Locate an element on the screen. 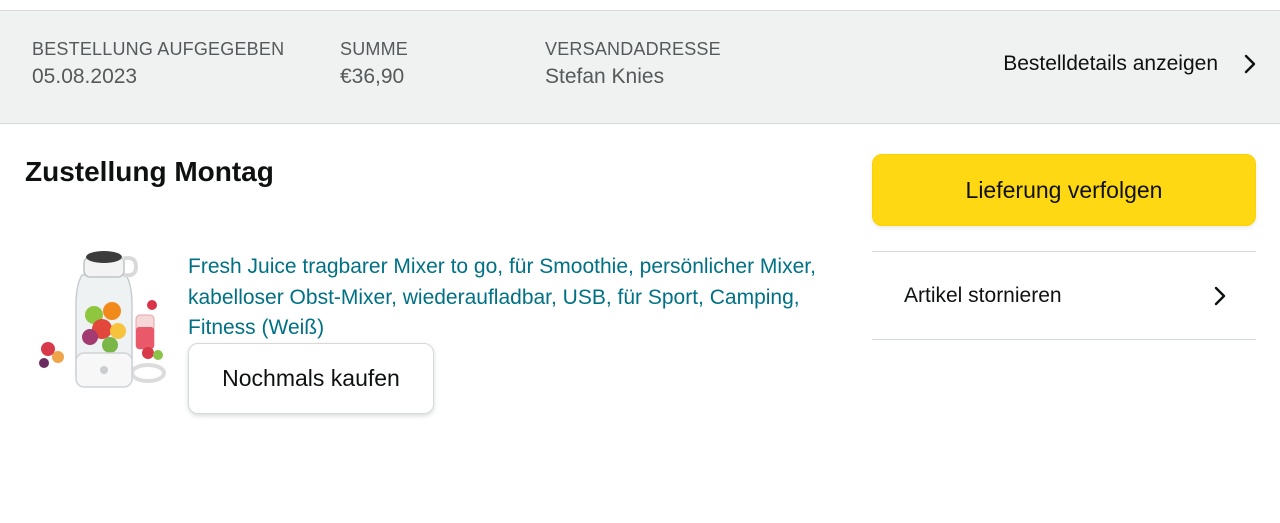 This screenshot has height=523, width=1280. order-details-link: Bestelldetails anzeigen is located at coordinates (1131, 64).